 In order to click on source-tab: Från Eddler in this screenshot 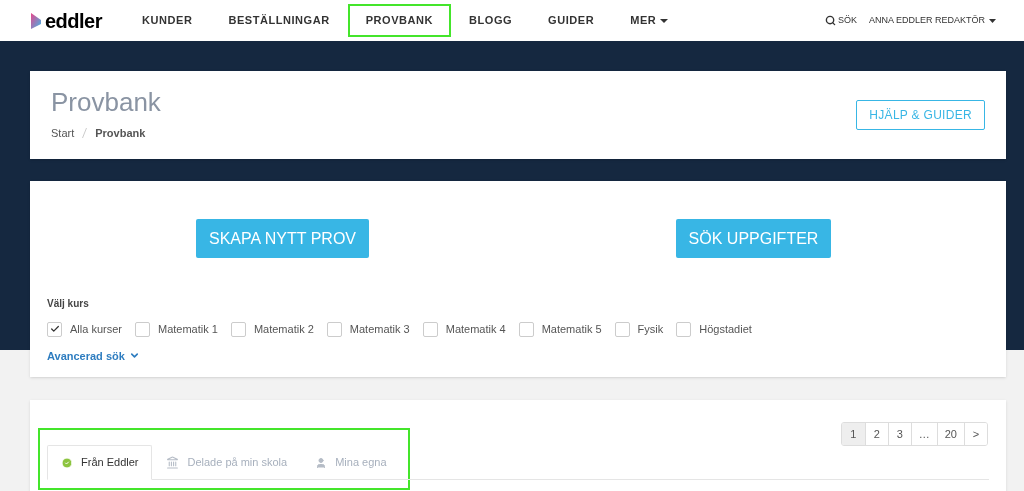, I will do `click(100, 462)`.